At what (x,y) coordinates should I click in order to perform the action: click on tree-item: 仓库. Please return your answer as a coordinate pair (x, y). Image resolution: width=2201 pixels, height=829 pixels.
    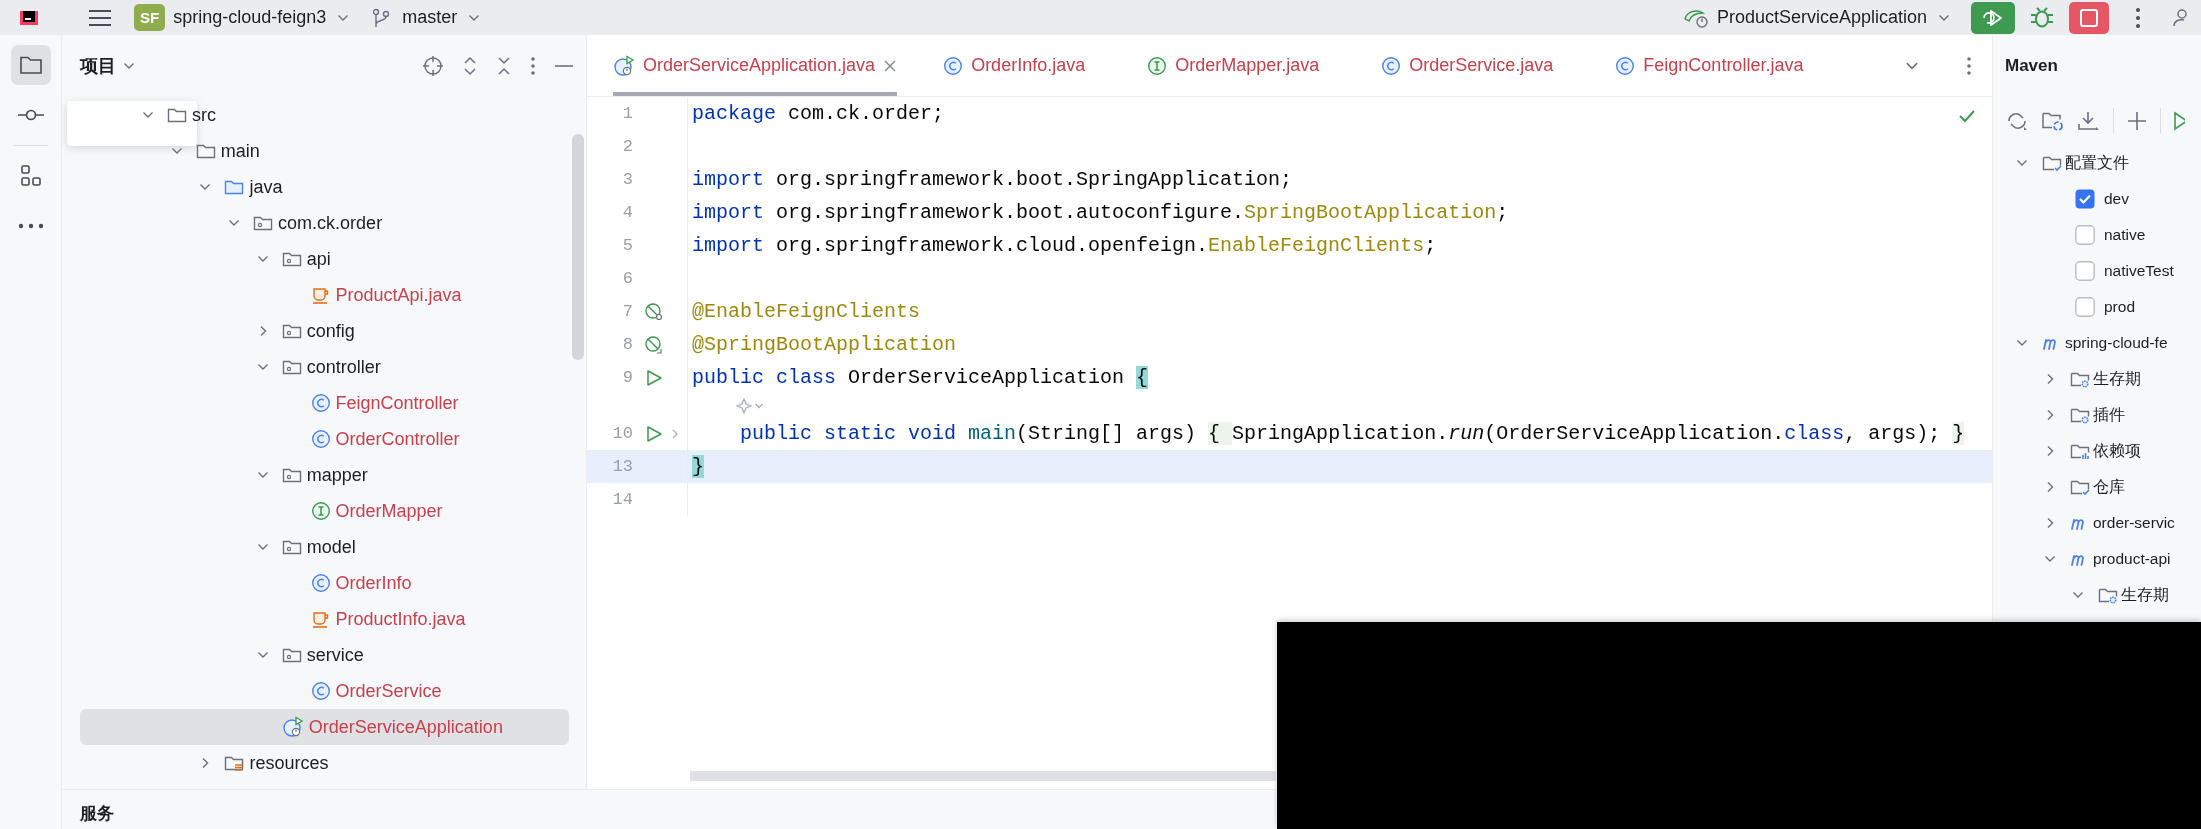
    Looking at the image, I should click on (2097, 487).